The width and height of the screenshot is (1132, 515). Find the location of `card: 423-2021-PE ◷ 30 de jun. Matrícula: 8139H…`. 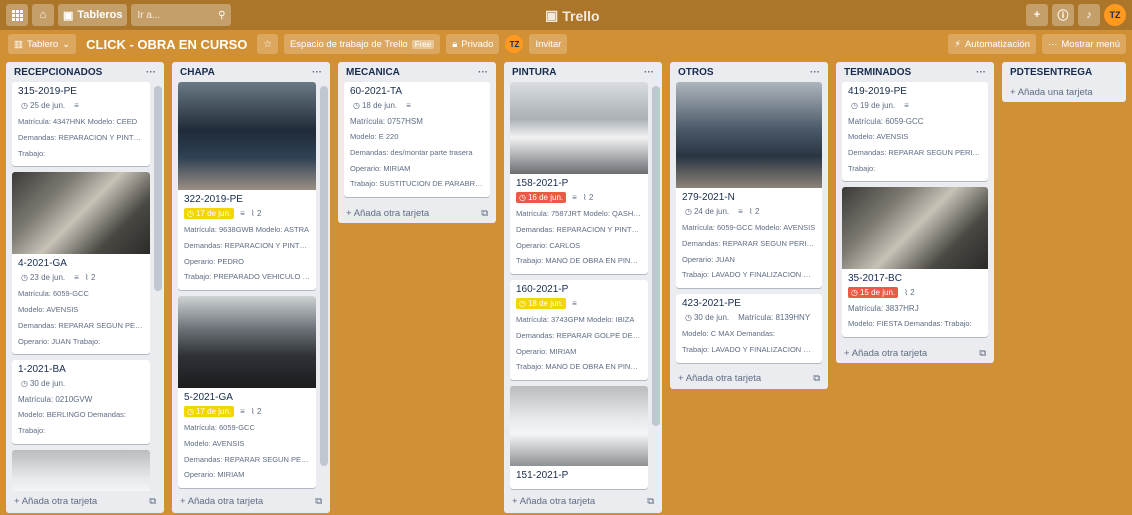

card: 423-2021-PE ◷ 30 de jun. Matrícula: 8139H… is located at coordinates (749, 328).